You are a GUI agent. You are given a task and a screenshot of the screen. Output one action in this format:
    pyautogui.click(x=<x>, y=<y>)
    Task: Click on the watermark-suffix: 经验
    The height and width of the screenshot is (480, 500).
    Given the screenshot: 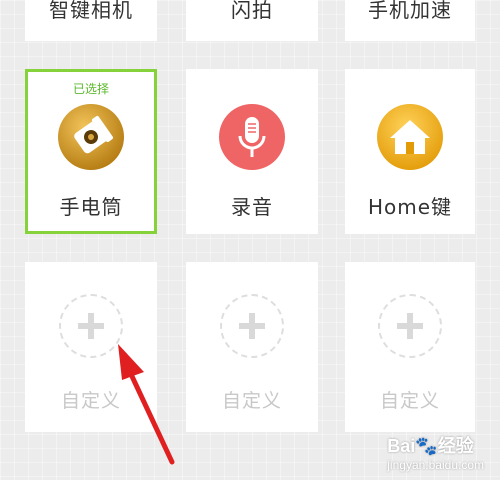 What is the action you would take?
    pyautogui.click(x=455, y=446)
    